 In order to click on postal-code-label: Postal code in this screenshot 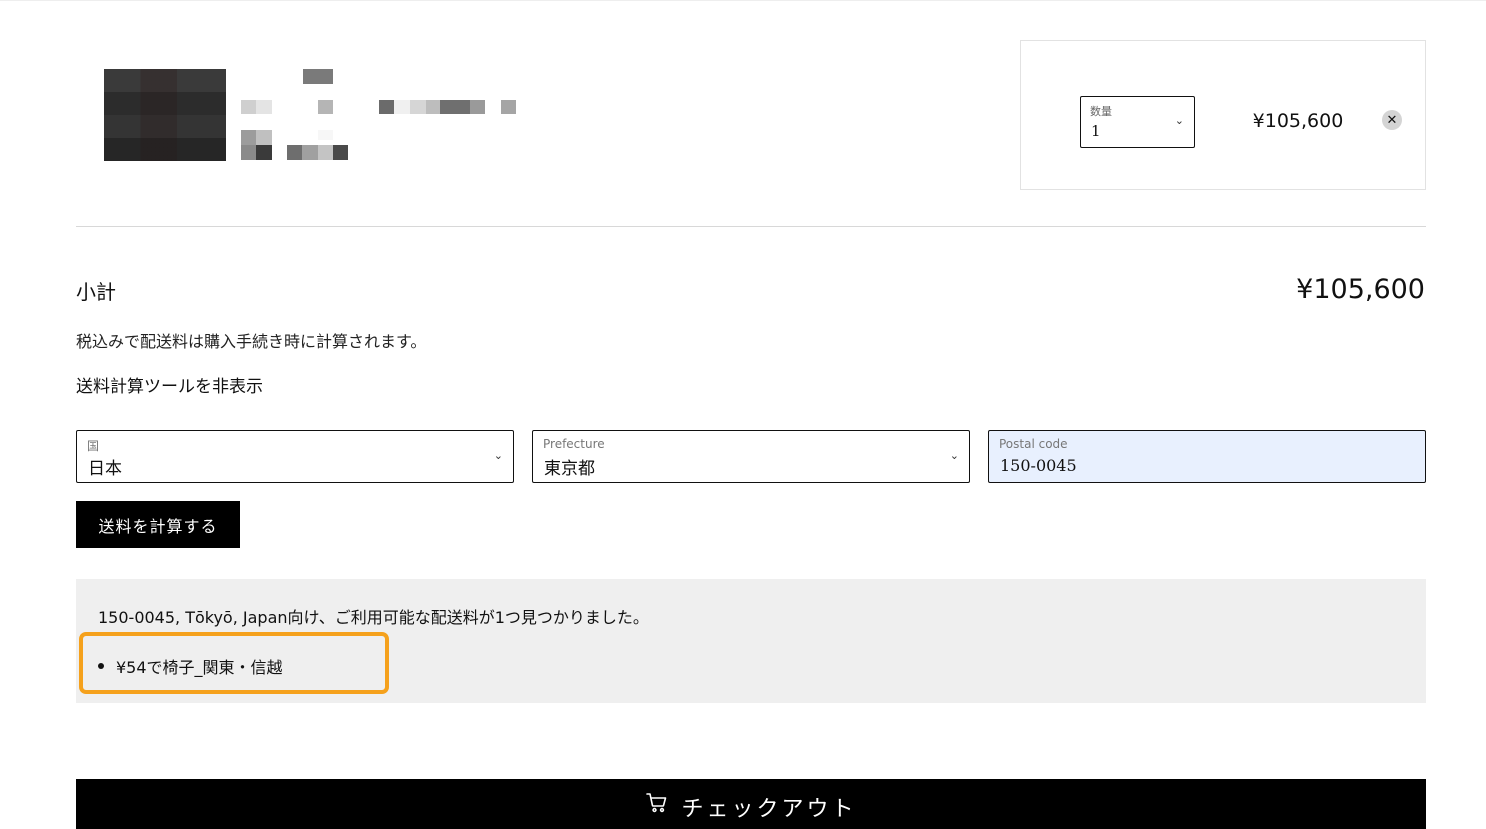, I will do `click(1033, 444)`.